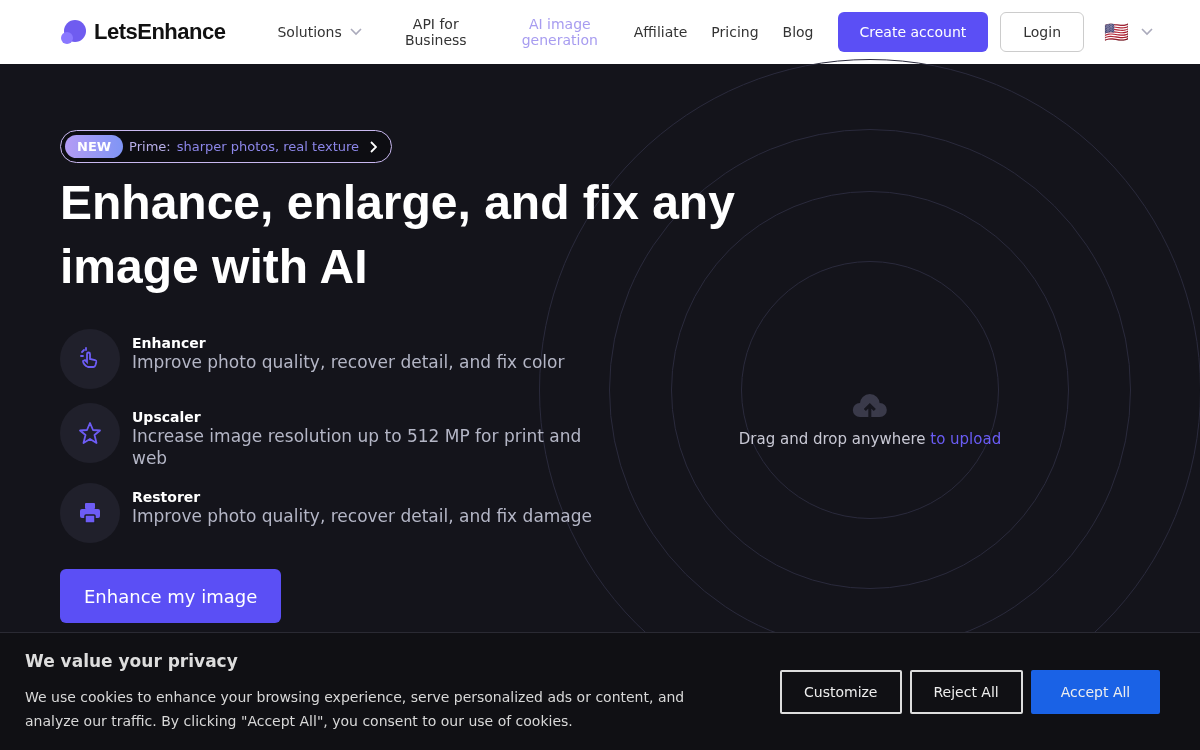 The width and height of the screenshot is (1200, 750). What do you see at coordinates (319, 32) in the screenshot?
I see `nav-link: Solutions` at bounding box center [319, 32].